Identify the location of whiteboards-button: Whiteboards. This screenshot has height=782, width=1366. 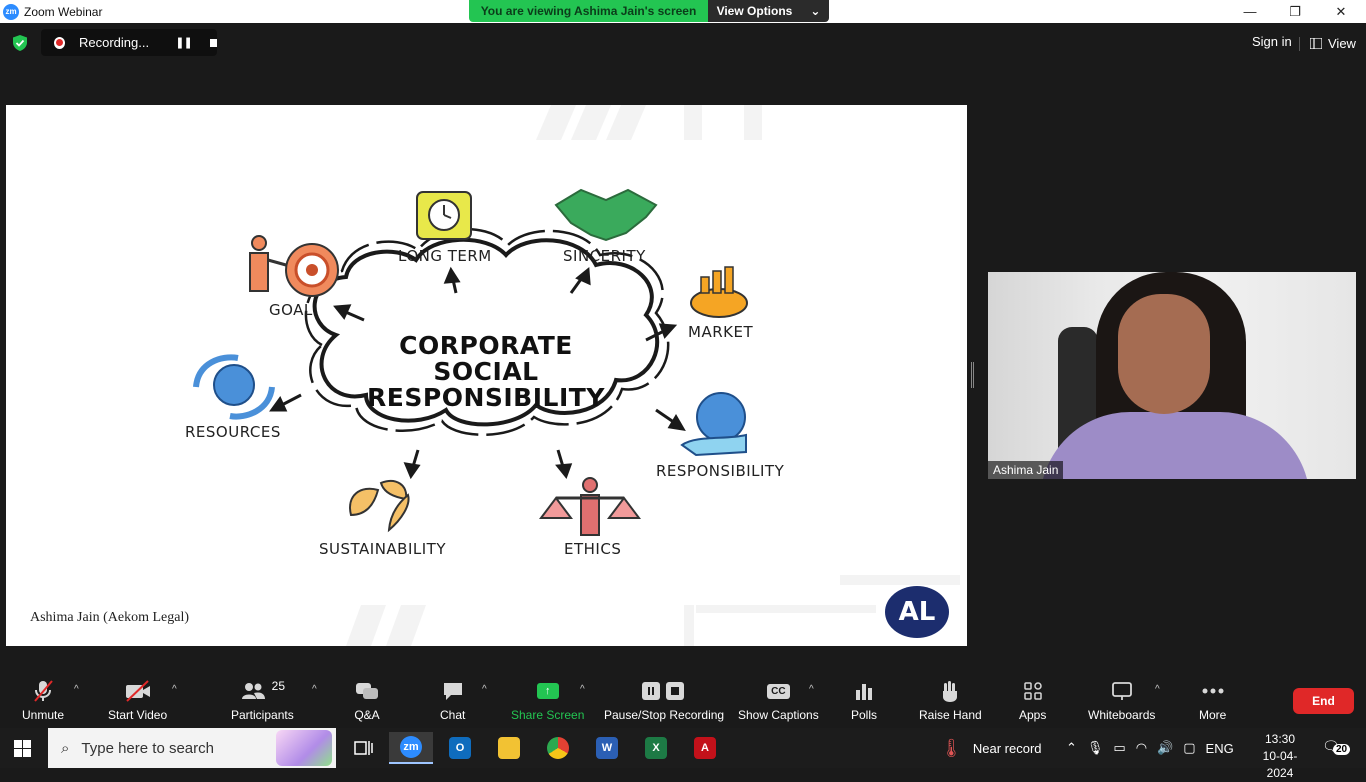
(1121, 700).